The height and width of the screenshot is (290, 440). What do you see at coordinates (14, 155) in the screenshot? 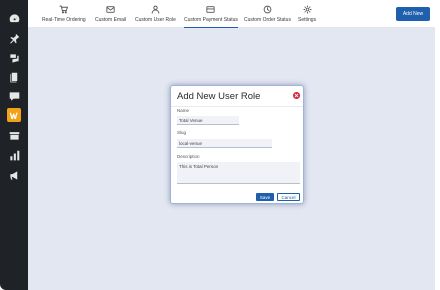
I see `analytics-icon` at bounding box center [14, 155].